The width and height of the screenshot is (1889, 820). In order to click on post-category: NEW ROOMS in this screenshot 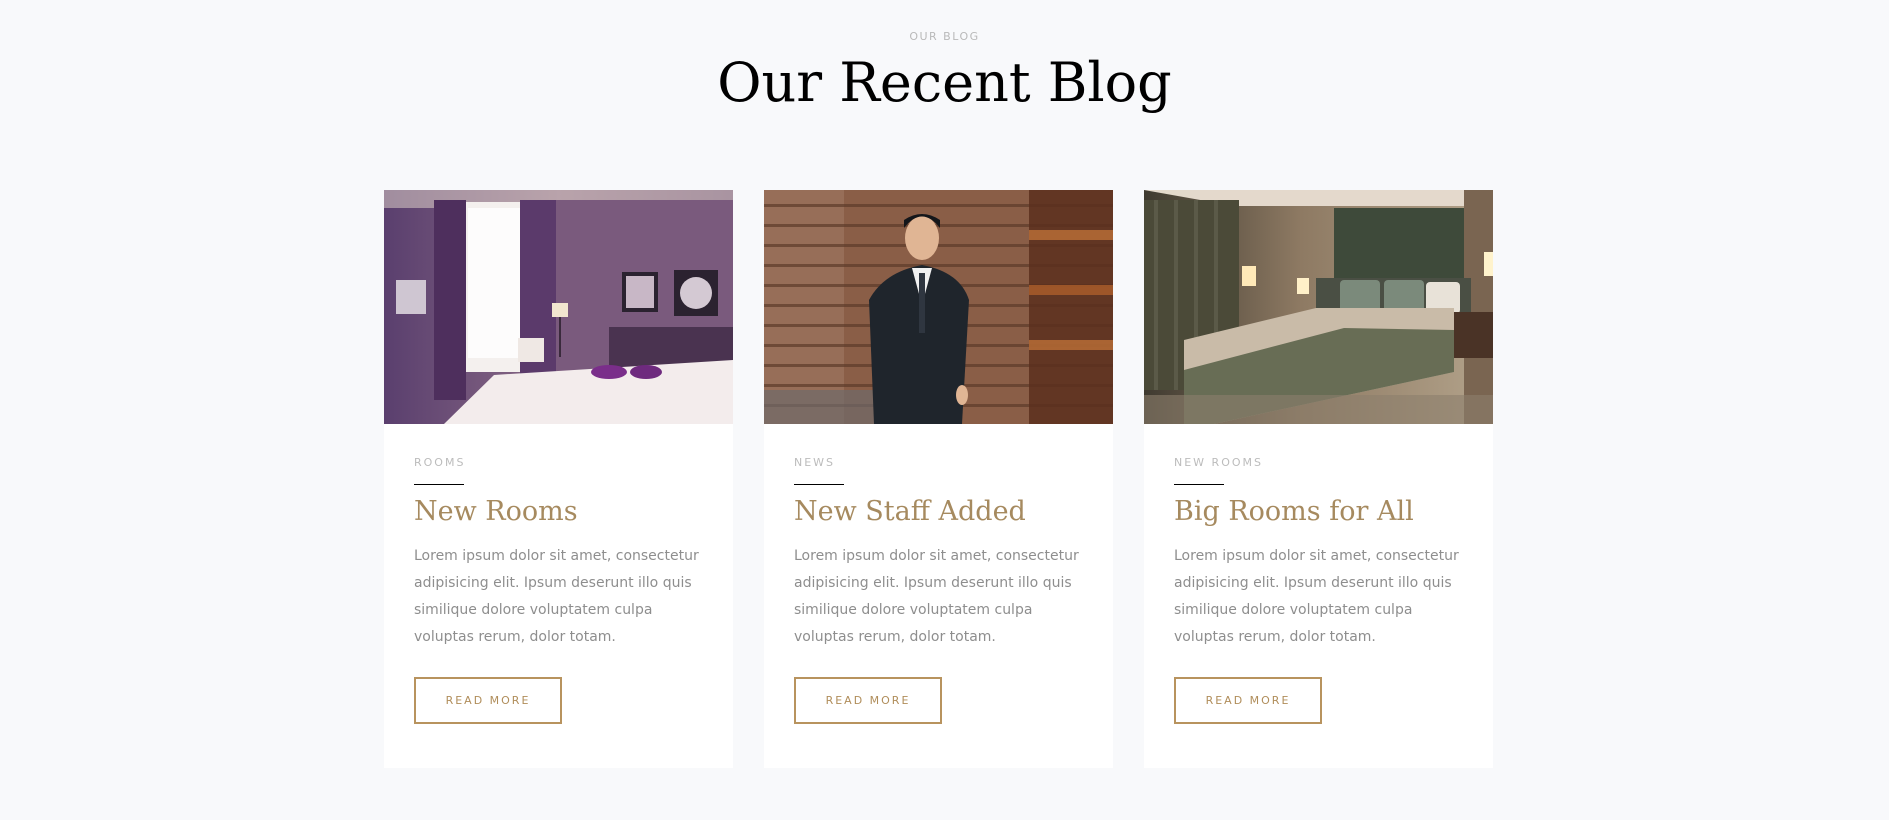, I will do `click(1218, 462)`.